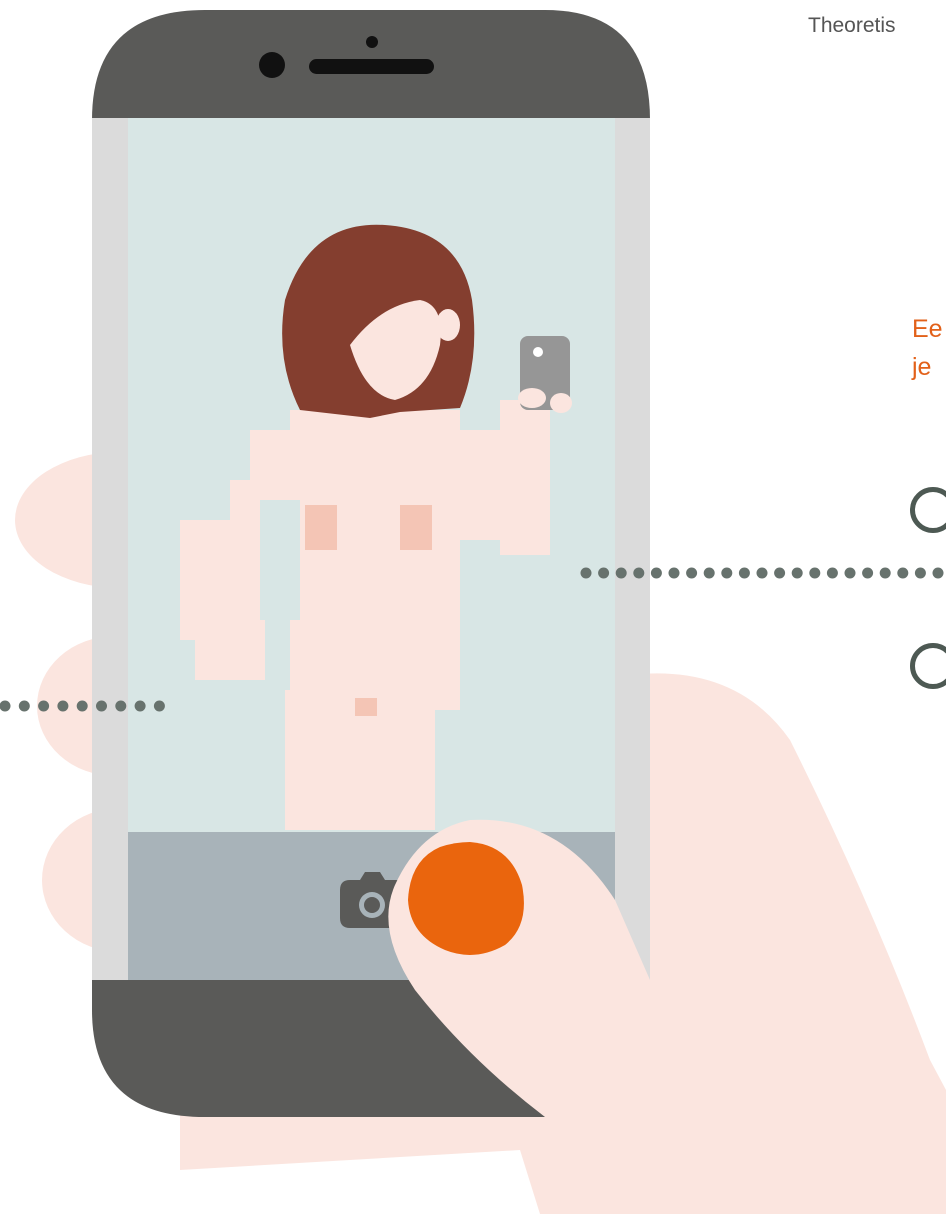 This screenshot has height=1214, width=946. I want to click on speaker-grill, so click(371, 66).